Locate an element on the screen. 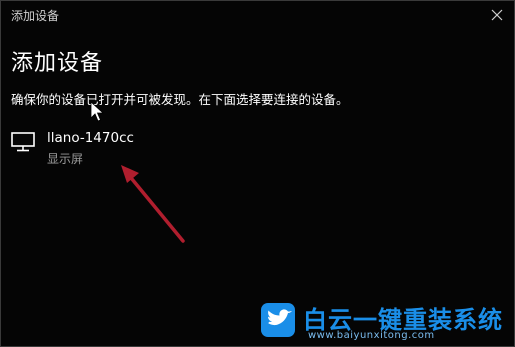 The width and height of the screenshot is (515, 347). watermark-url: www.baiyunxitong.com is located at coordinates (371, 335).